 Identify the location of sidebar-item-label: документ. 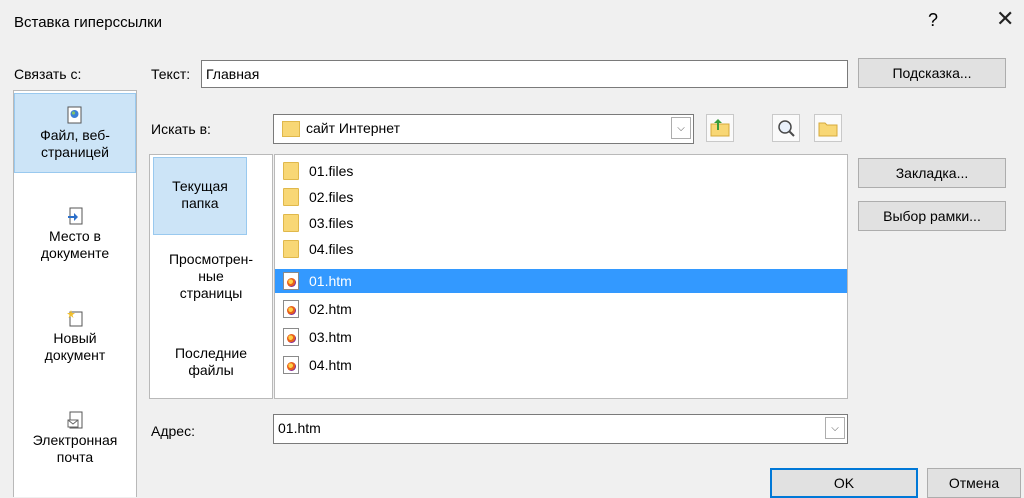
(75, 355).